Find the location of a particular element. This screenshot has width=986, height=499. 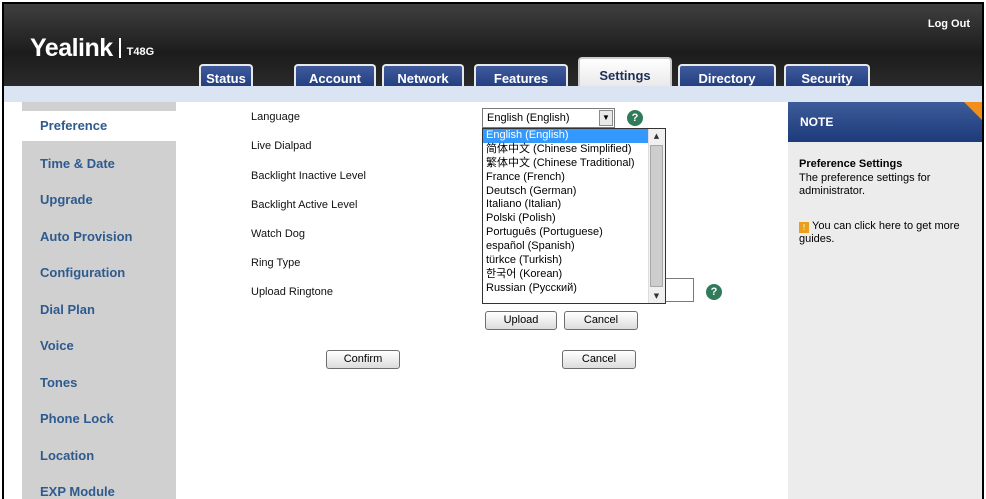

note-corner-flag is located at coordinates (973, 111).